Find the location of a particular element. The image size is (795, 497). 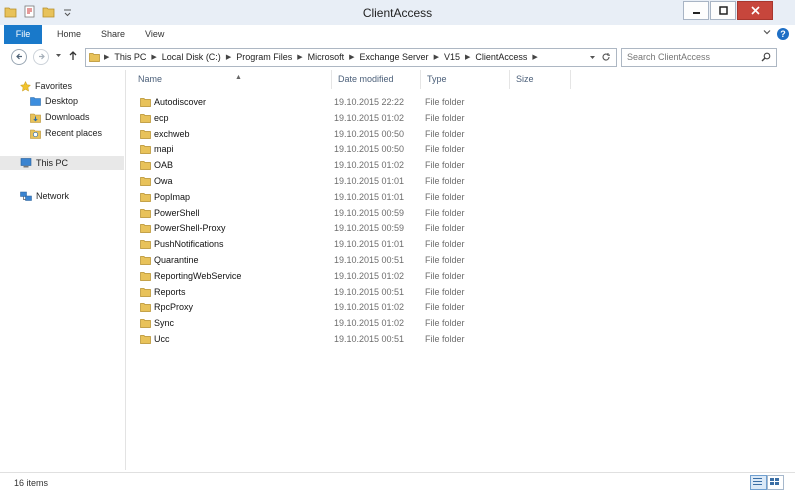

details-view-button is located at coordinates (758, 482).